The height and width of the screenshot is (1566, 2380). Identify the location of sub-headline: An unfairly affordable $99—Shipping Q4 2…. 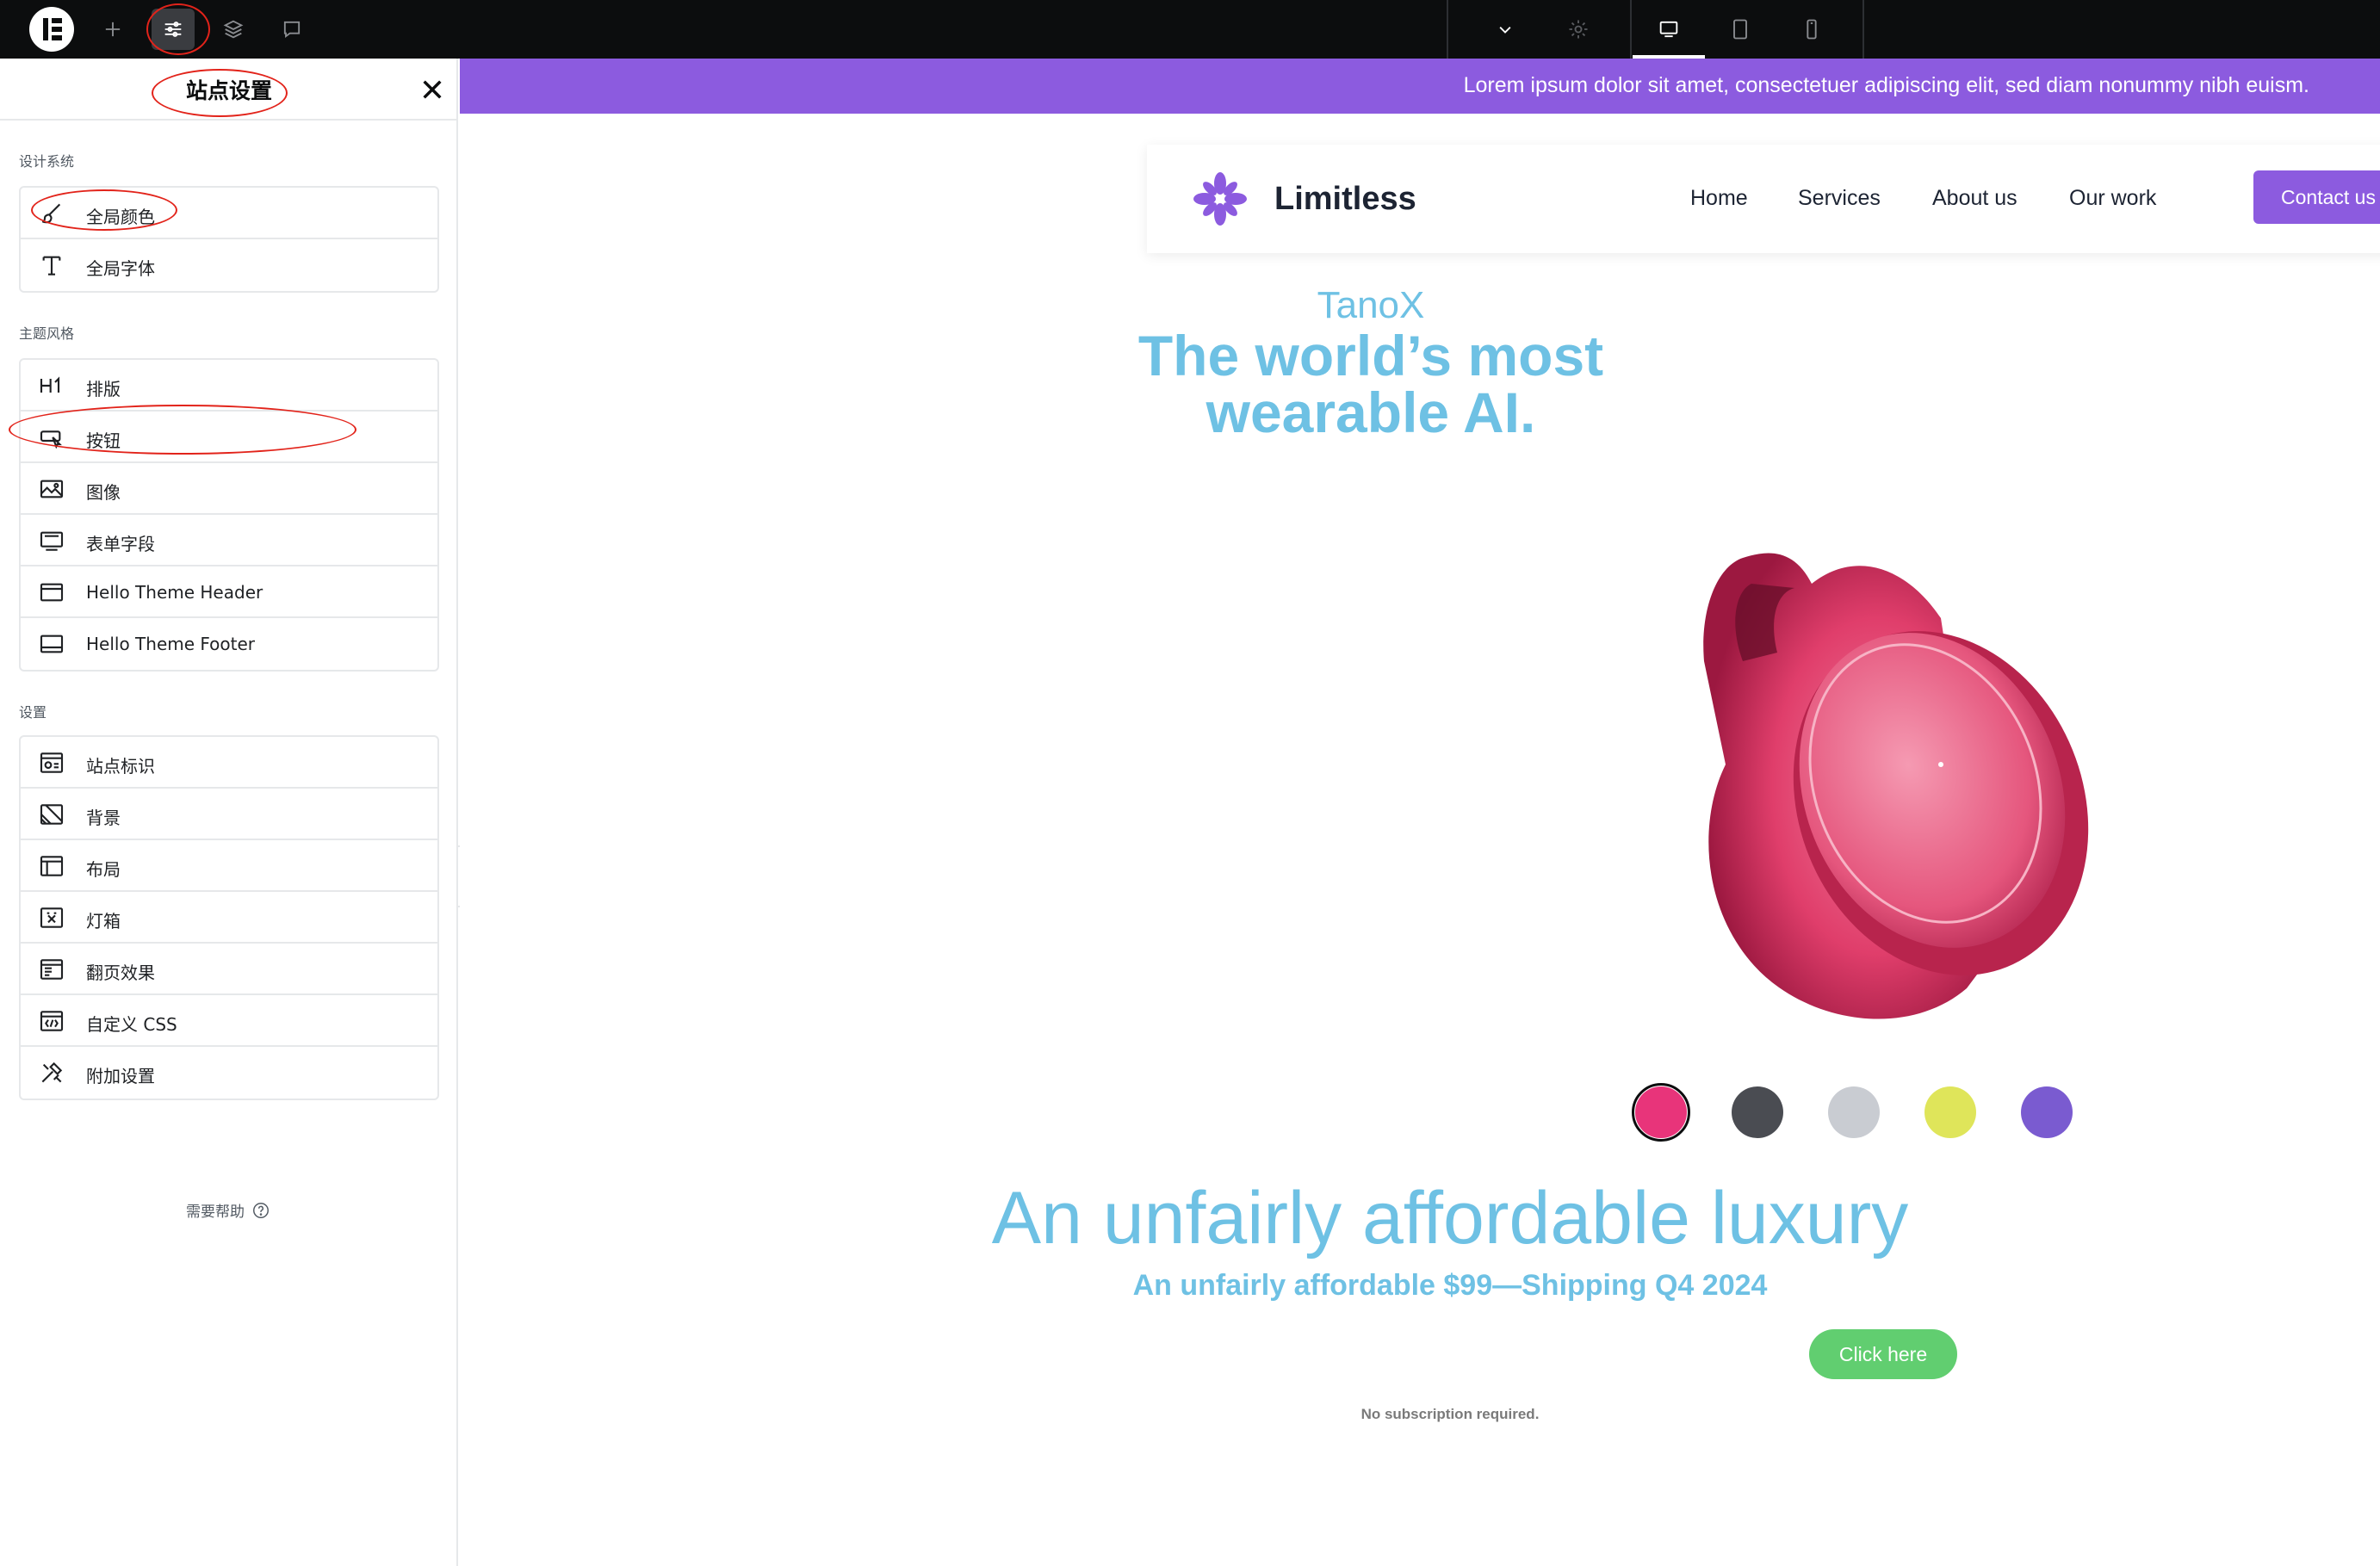
(1450, 1286).